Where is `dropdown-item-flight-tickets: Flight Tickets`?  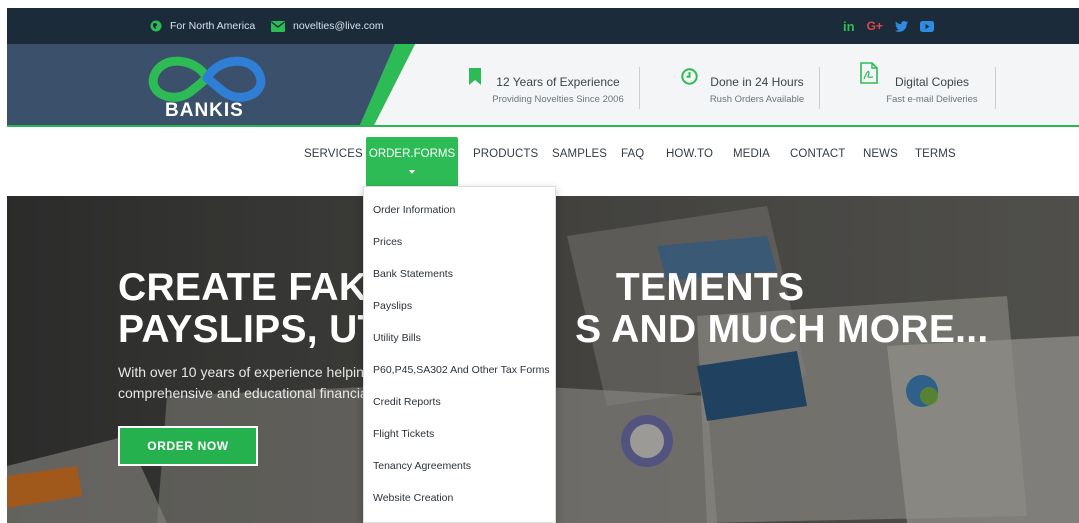
dropdown-item-flight-tickets: Flight Tickets is located at coordinates (403, 434).